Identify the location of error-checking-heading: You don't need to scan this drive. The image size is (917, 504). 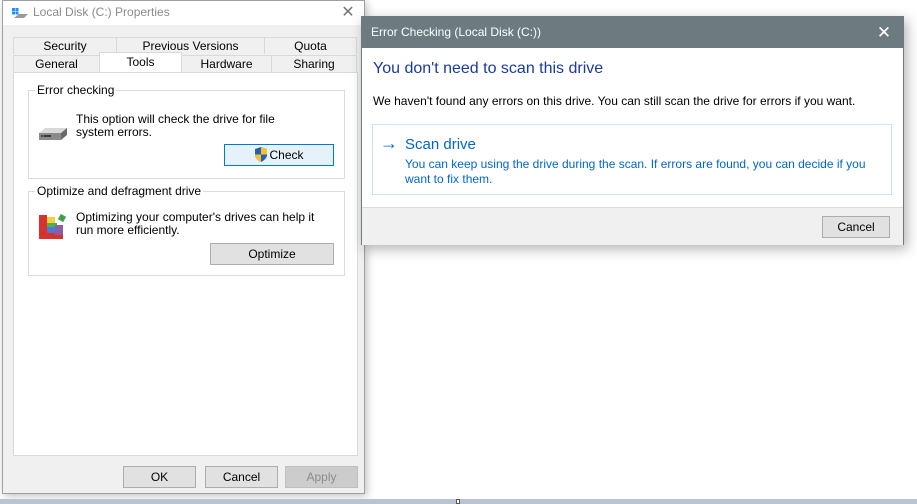
(488, 68).